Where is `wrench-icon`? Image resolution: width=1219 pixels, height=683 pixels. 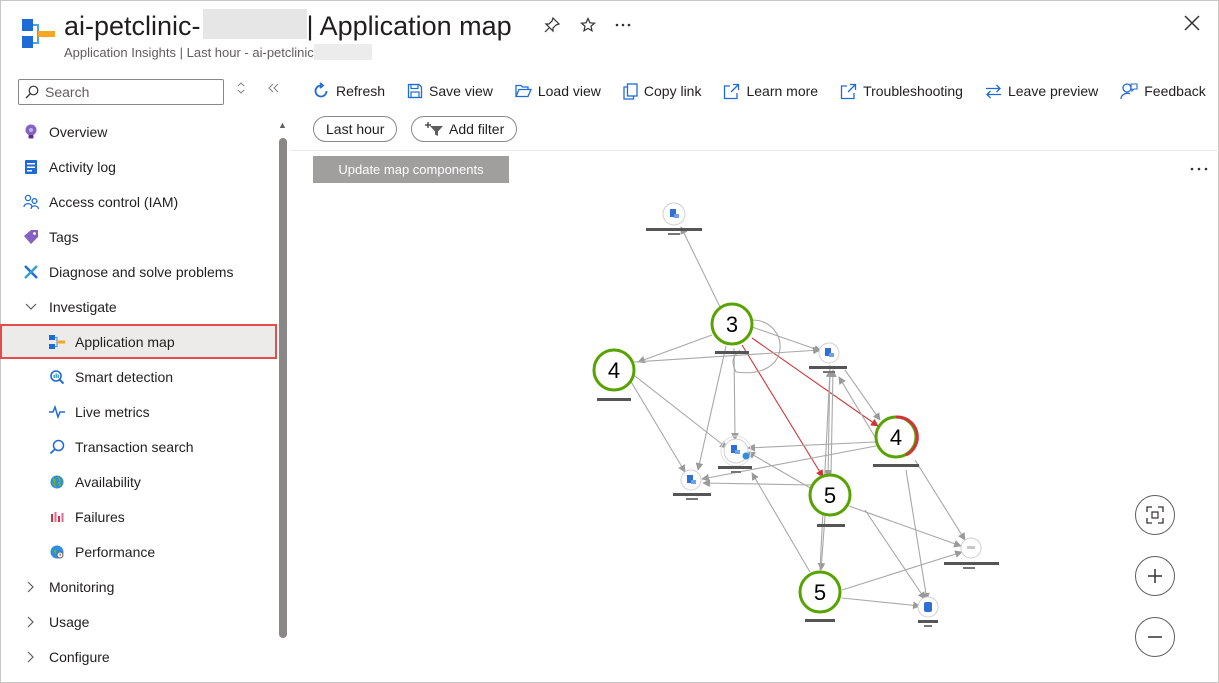
wrench-icon is located at coordinates (31, 272).